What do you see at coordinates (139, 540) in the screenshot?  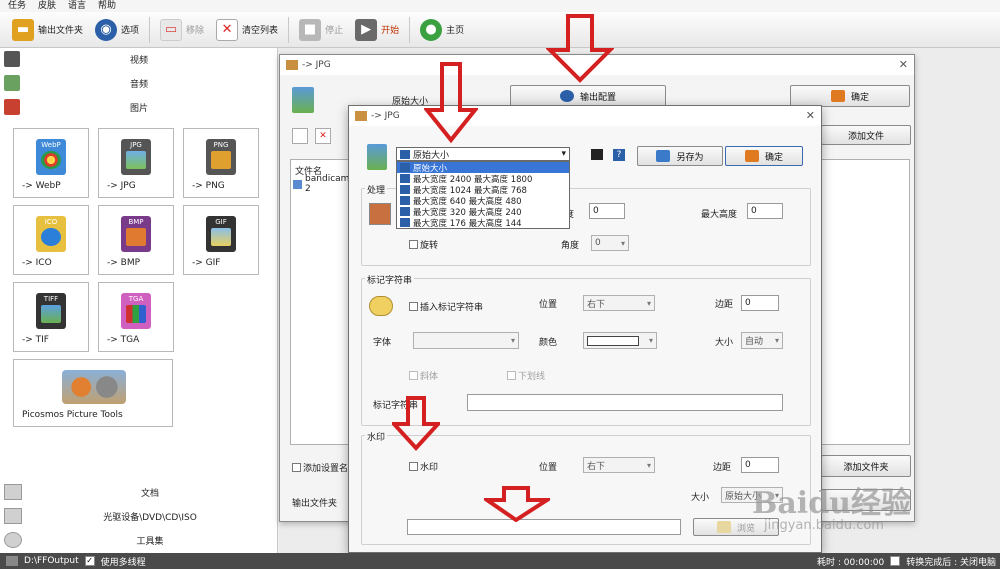 I see `category-toolset: 工具集` at bounding box center [139, 540].